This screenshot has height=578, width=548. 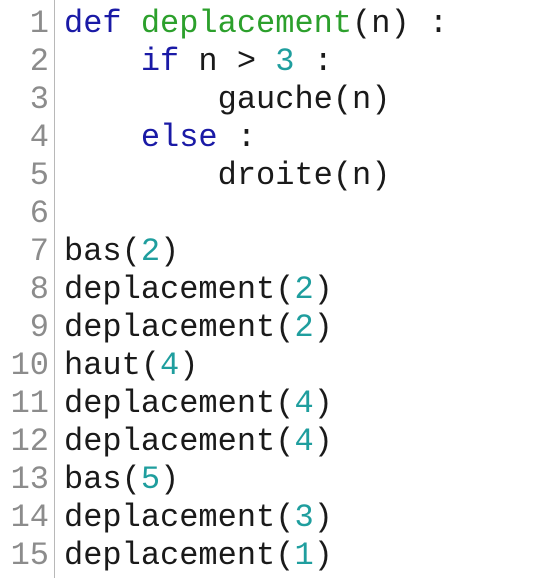 I want to click on code-text: else :, so click(x=160, y=138).